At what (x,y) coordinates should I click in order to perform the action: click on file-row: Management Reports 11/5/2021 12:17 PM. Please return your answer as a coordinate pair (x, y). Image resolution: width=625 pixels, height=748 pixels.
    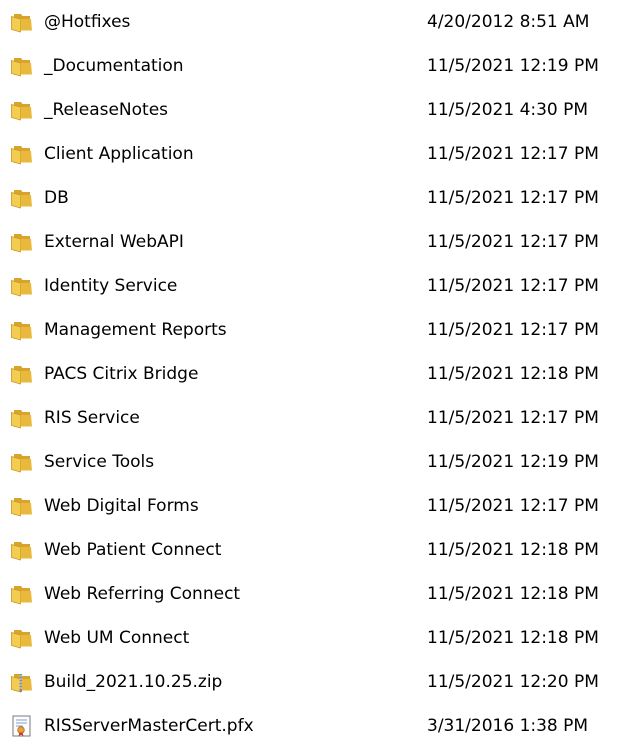
    Looking at the image, I should click on (312, 330).